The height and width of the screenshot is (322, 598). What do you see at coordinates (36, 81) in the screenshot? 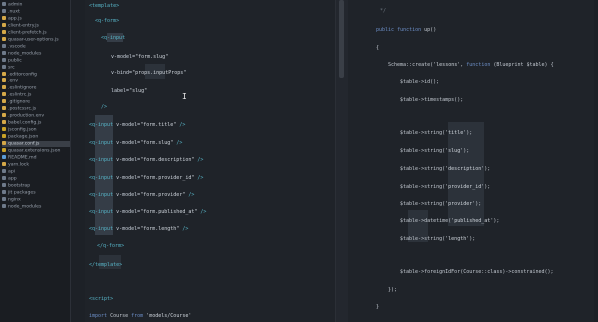
I see `explorer-file: .env` at bounding box center [36, 81].